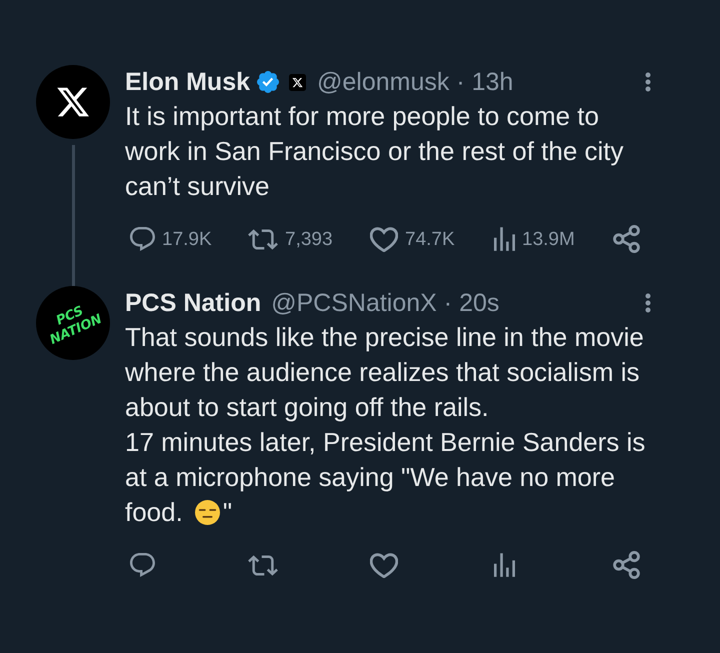 The height and width of the screenshot is (653, 720). I want to click on handle-and-time: @PCSNationX · 20s, so click(385, 303).